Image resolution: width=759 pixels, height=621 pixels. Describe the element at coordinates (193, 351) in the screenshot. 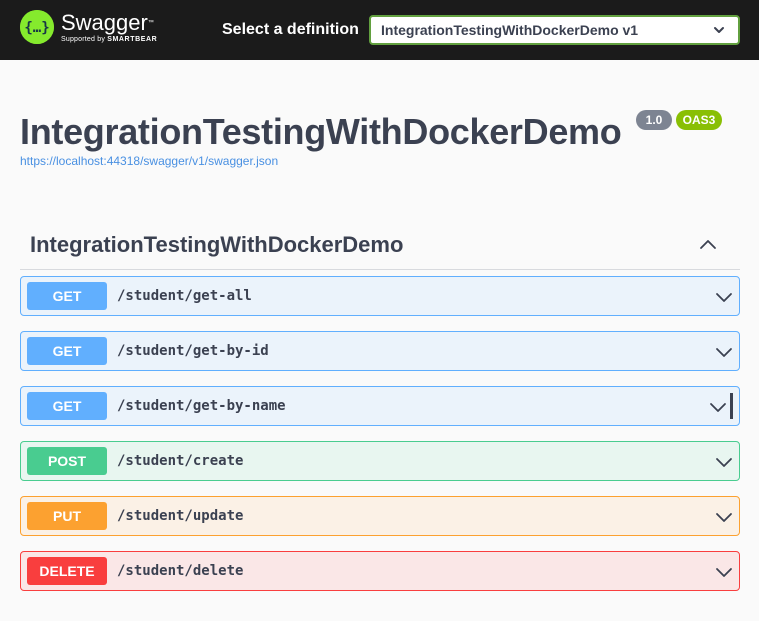

I see `operation-path: /student/get-by-id` at that location.